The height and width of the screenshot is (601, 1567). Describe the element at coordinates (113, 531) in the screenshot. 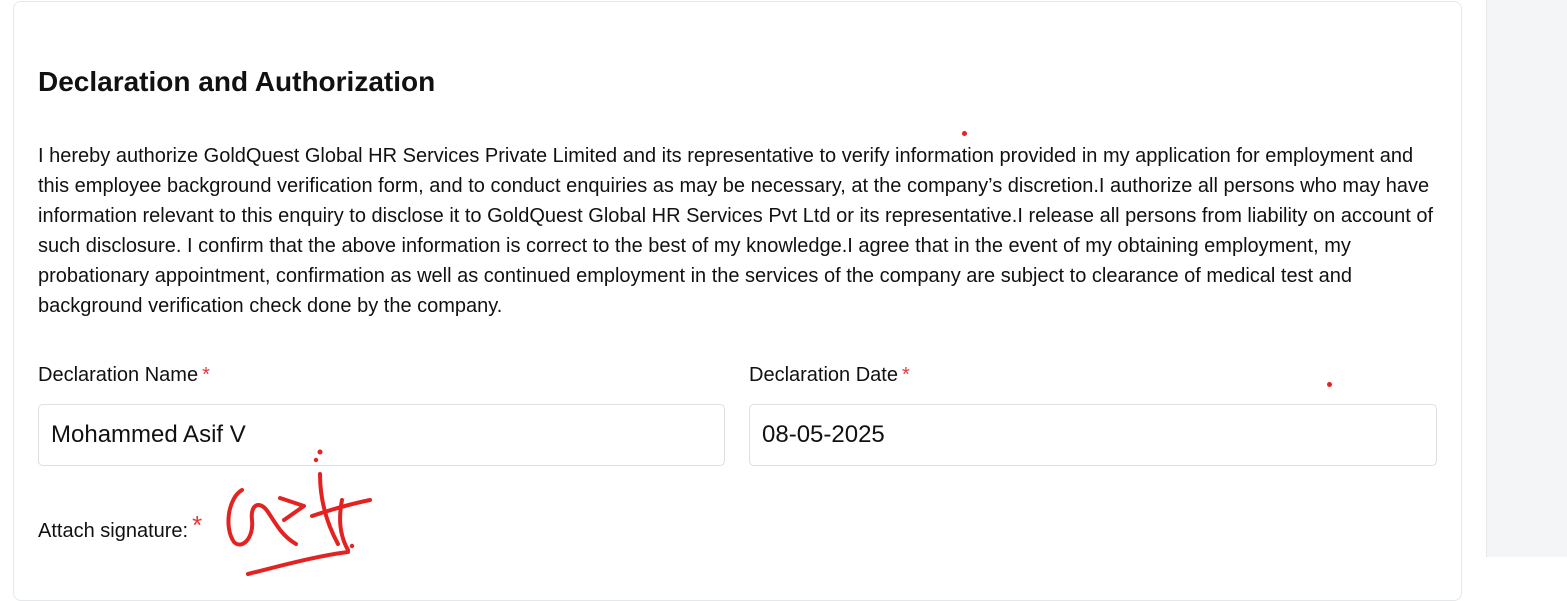

I see `signature-label-text: Attach signature:` at that location.